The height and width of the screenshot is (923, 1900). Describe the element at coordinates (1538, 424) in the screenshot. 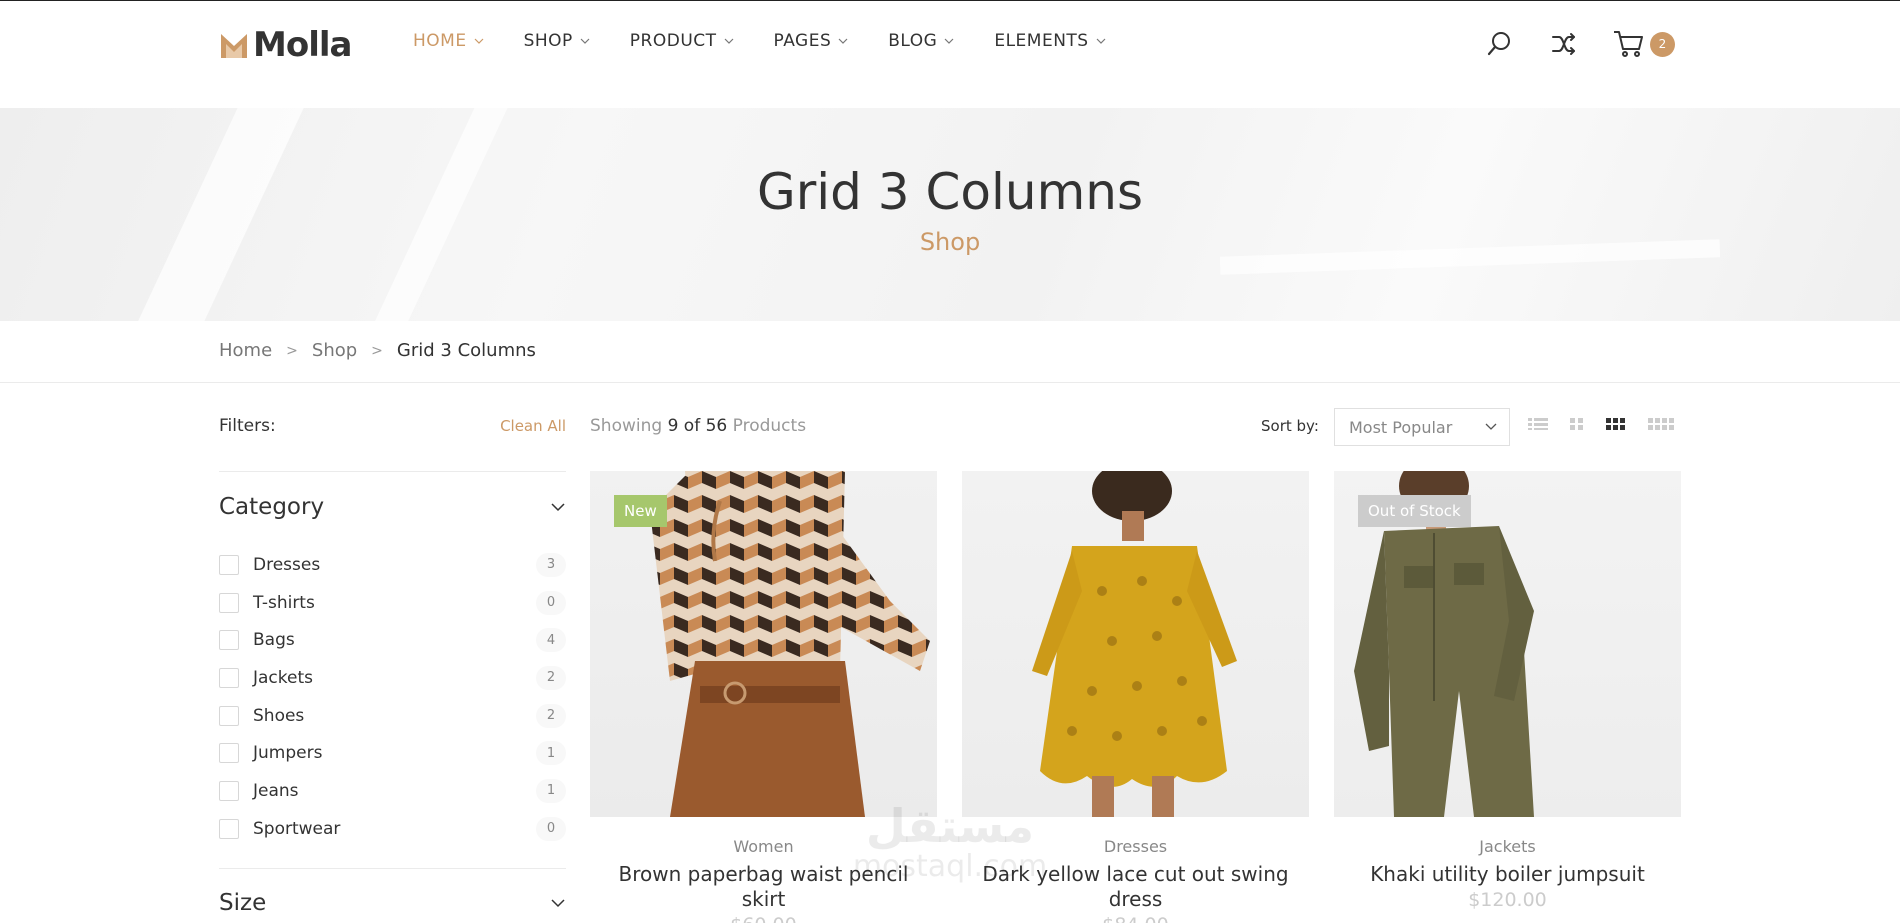

I see `list-view-icon` at that location.